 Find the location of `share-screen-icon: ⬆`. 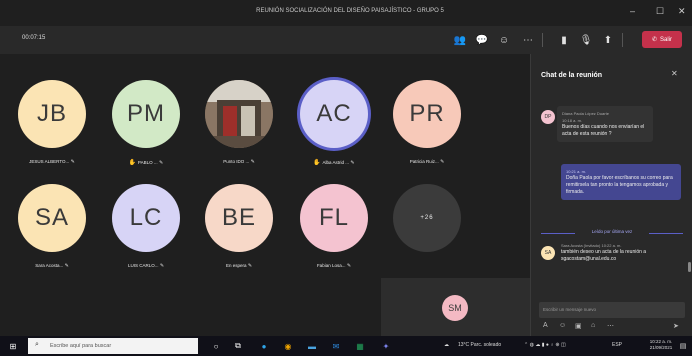

share-screen-icon: ⬆ is located at coordinates (608, 40).